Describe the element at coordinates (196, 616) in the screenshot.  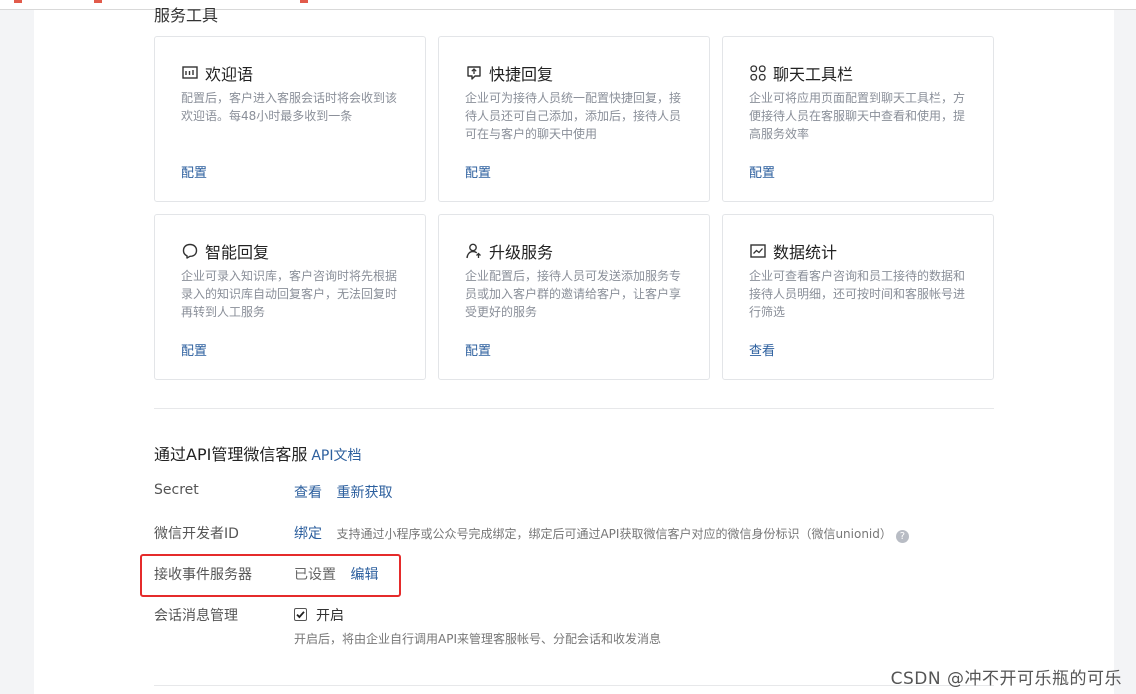
I see `session-mgmt-label: 会话消息管理` at that location.